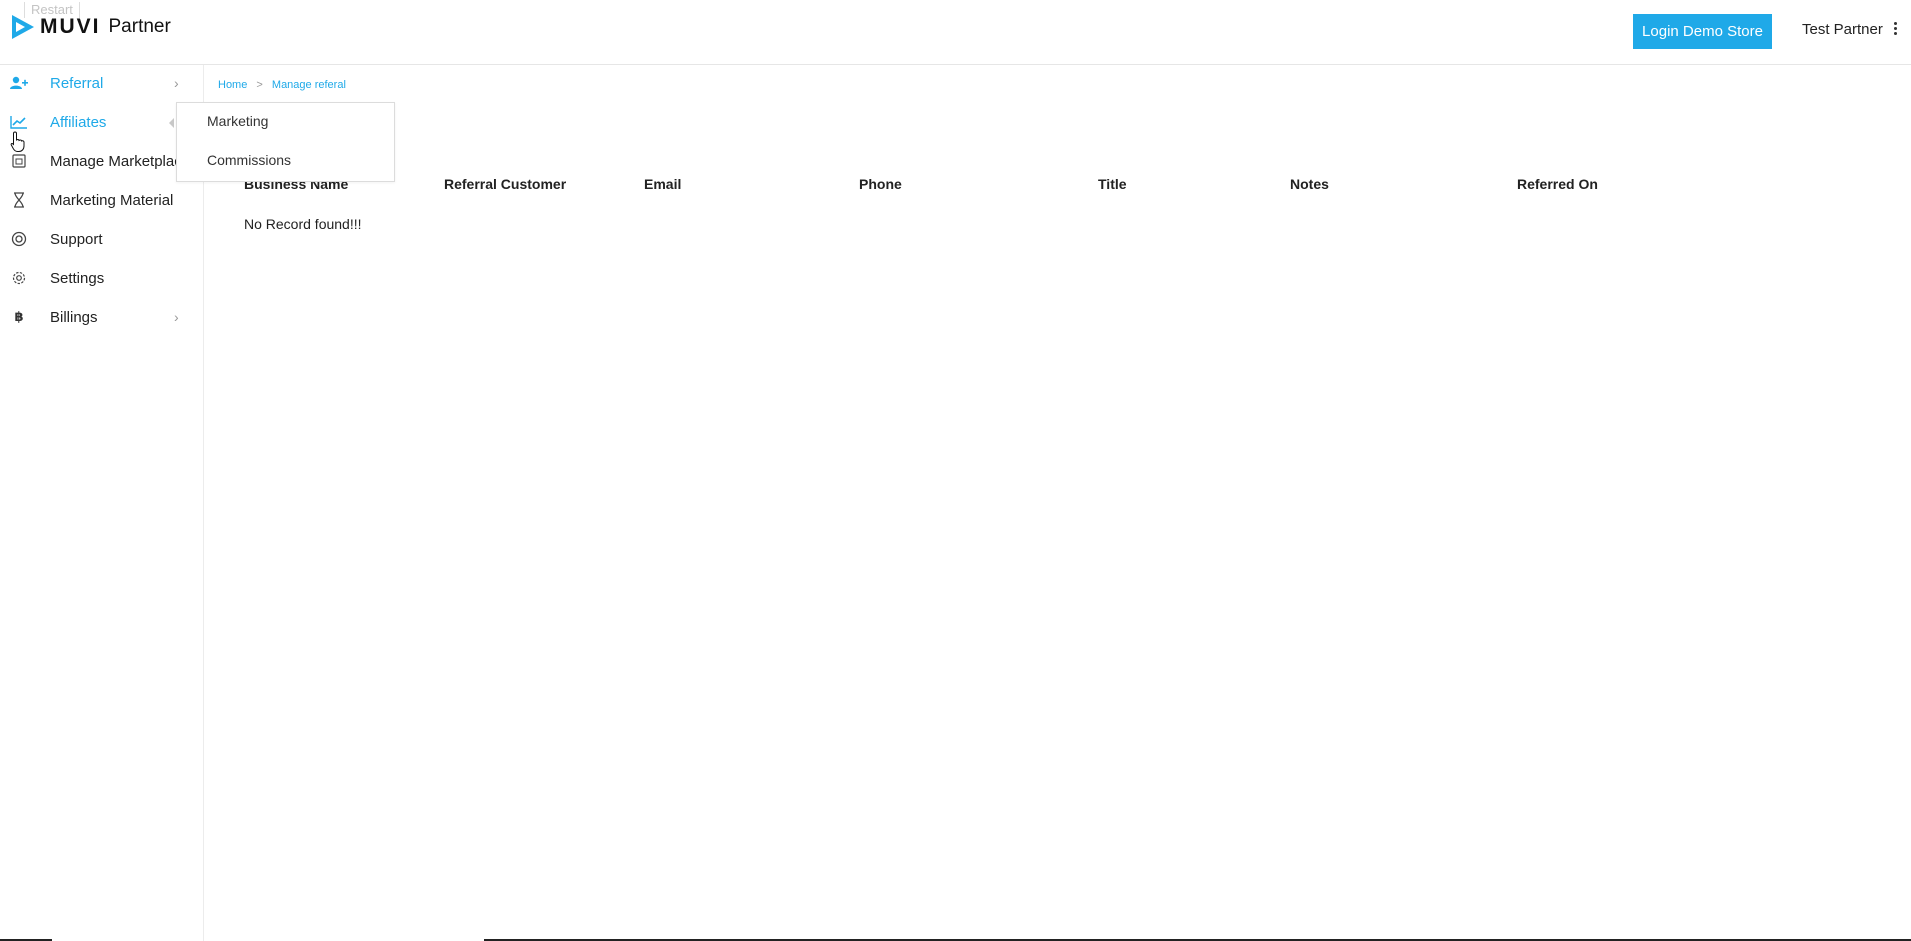 The image size is (1911, 941). What do you see at coordinates (237, 121) in the screenshot?
I see `submenu-item-marketing: Marketing` at bounding box center [237, 121].